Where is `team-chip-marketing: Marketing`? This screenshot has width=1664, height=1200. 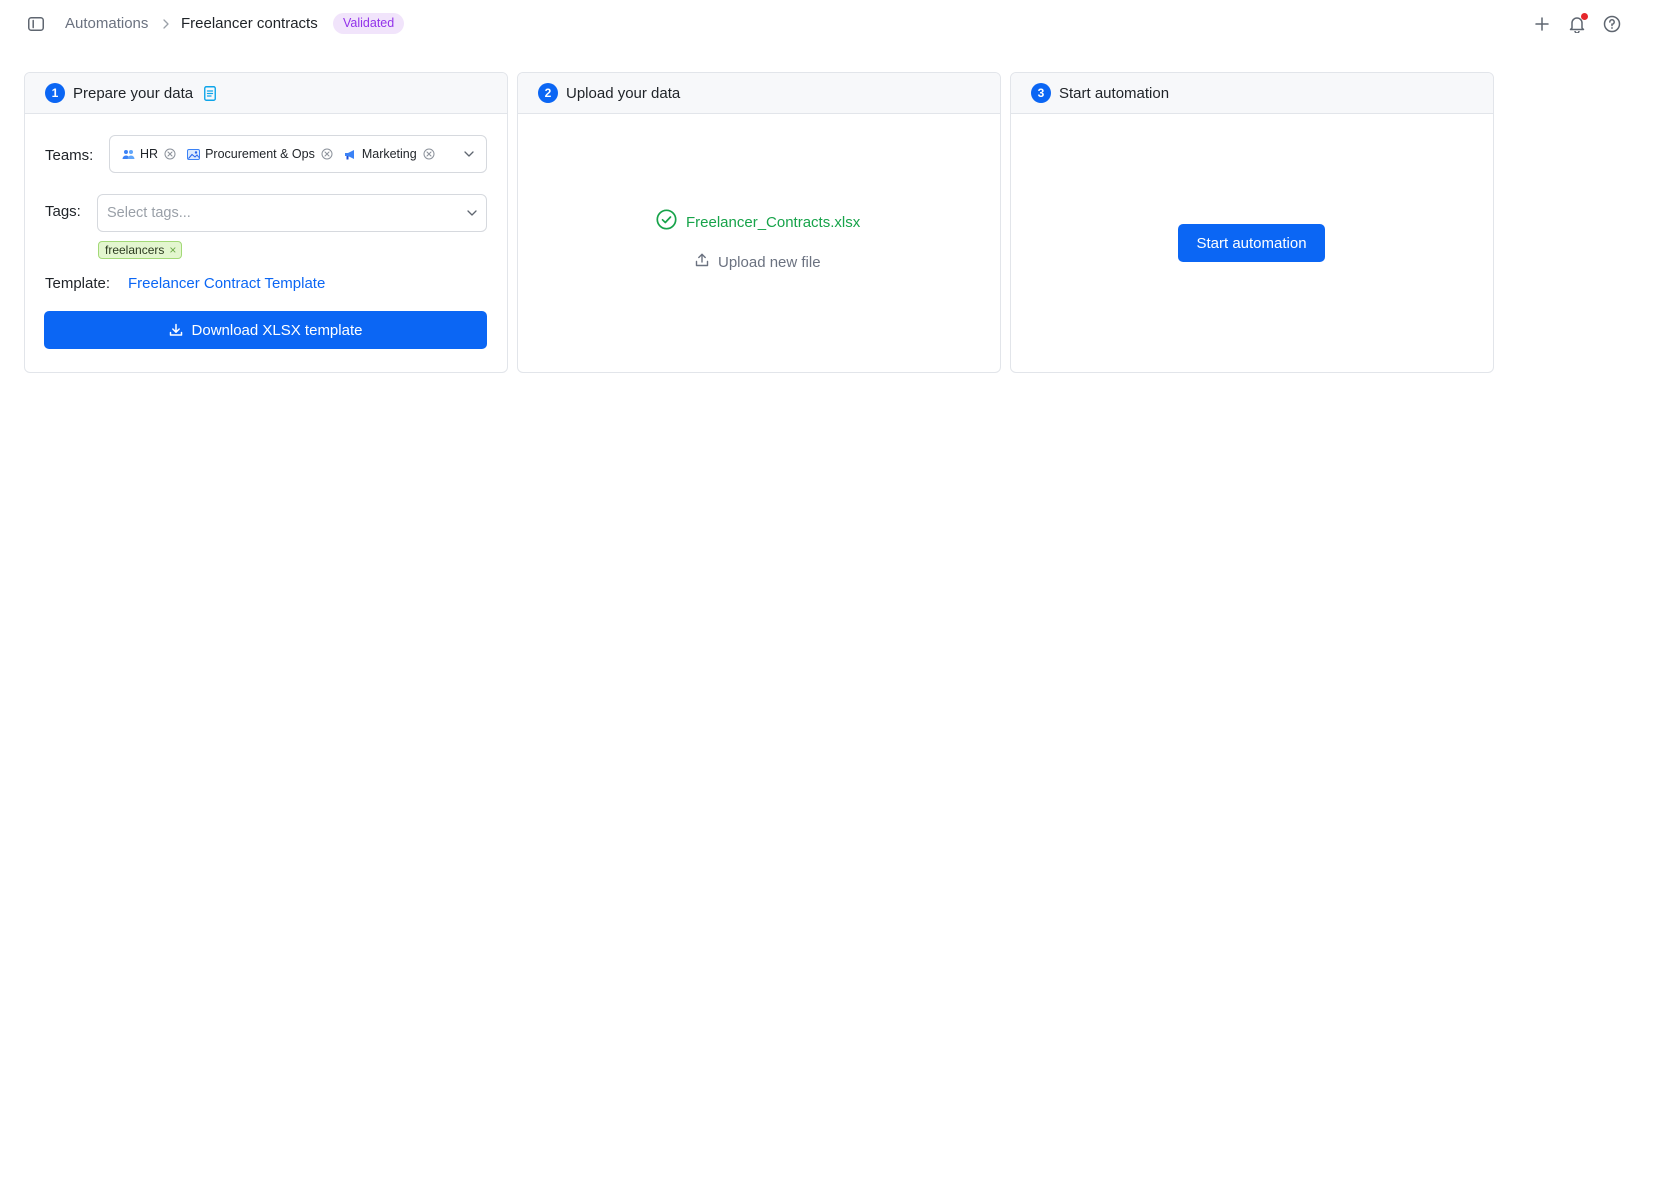 team-chip-marketing: Marketing is located at coordinates (389, 154).